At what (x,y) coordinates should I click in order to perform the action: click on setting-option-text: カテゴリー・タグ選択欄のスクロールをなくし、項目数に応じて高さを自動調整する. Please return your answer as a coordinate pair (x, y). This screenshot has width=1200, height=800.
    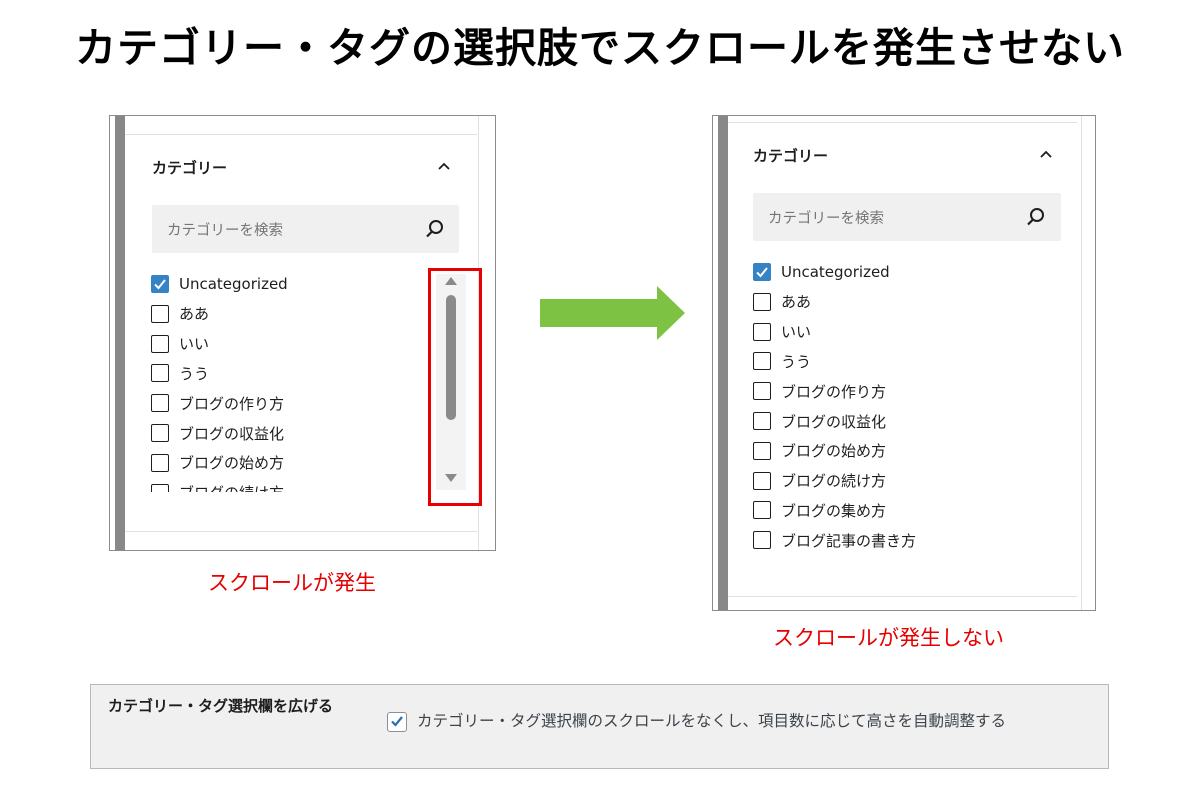
    Looking at the image, I should click on (711, 720).